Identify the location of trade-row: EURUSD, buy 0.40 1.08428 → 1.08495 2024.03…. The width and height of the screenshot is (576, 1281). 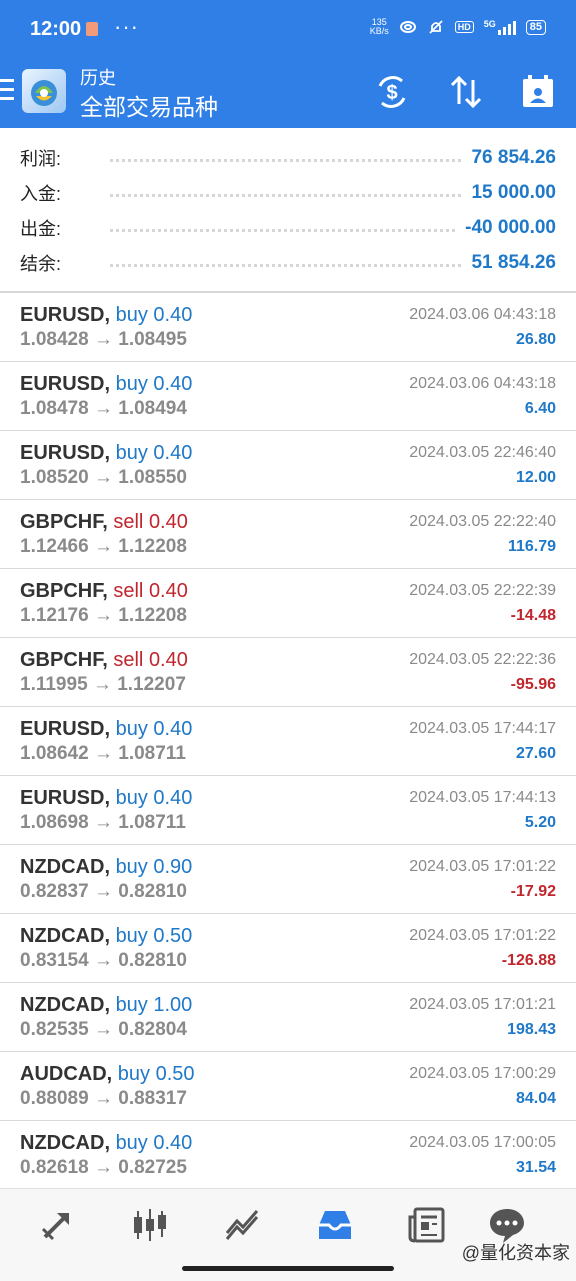
(288, 327).